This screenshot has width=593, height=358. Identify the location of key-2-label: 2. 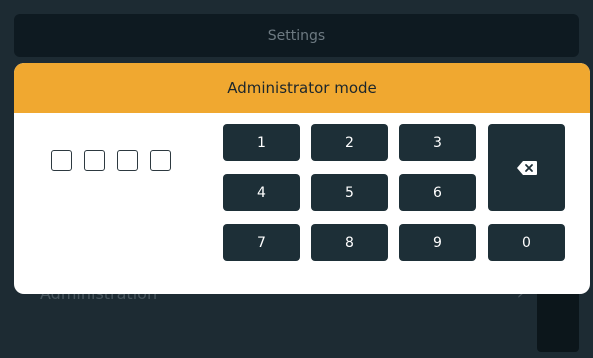
(349, 142).